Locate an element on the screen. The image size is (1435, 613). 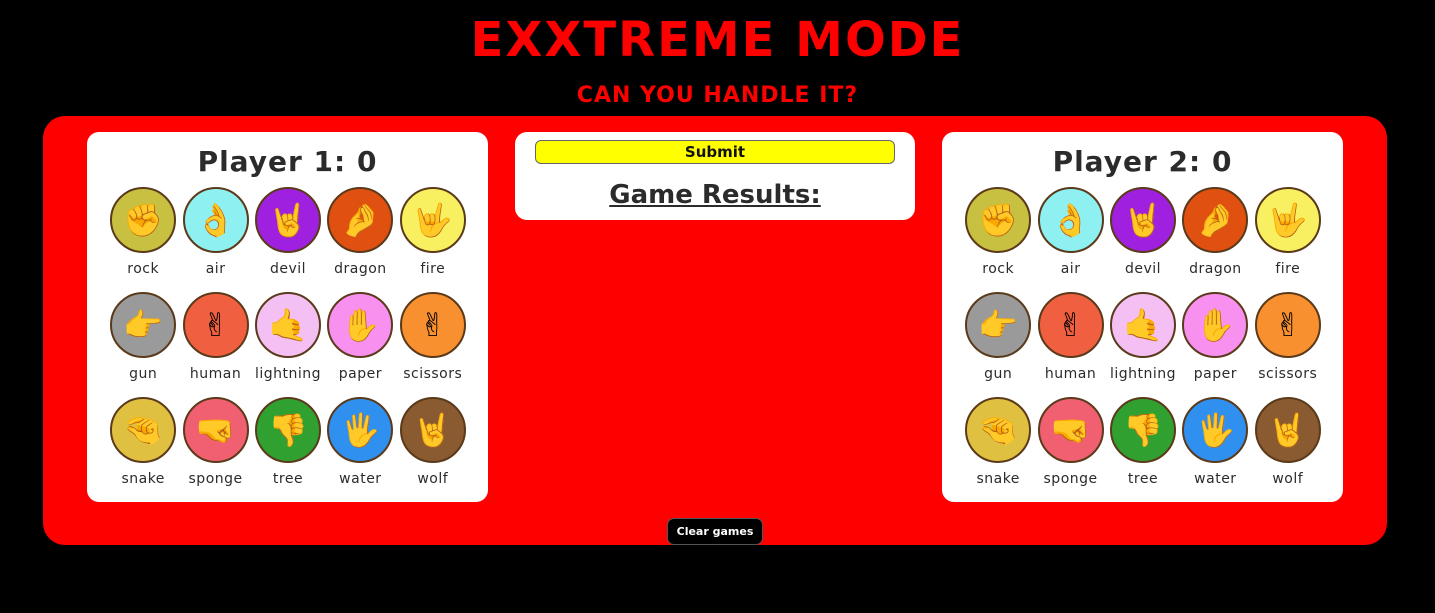
player-1-hand-scissors: ✌ scissors is located at coordinates (433, 344).